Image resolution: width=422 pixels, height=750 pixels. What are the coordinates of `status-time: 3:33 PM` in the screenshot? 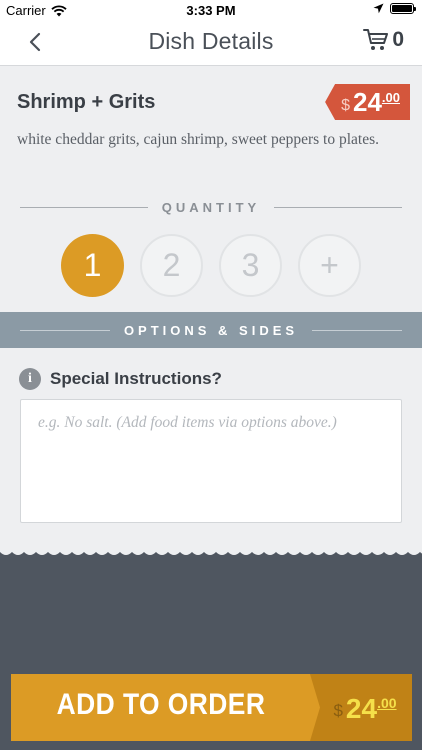 It's located at (211, 10).